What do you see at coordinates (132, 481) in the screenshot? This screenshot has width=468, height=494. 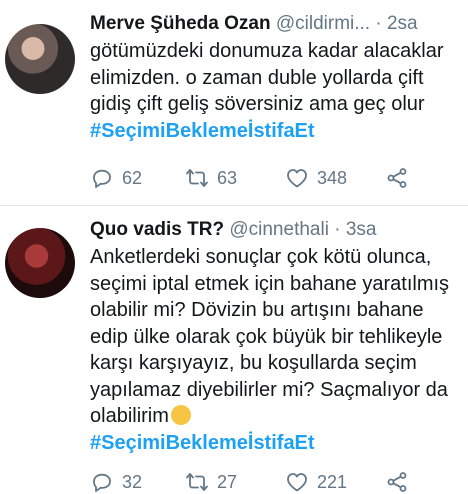 I see `reply-count: 32` at bounding box center [132, 481].